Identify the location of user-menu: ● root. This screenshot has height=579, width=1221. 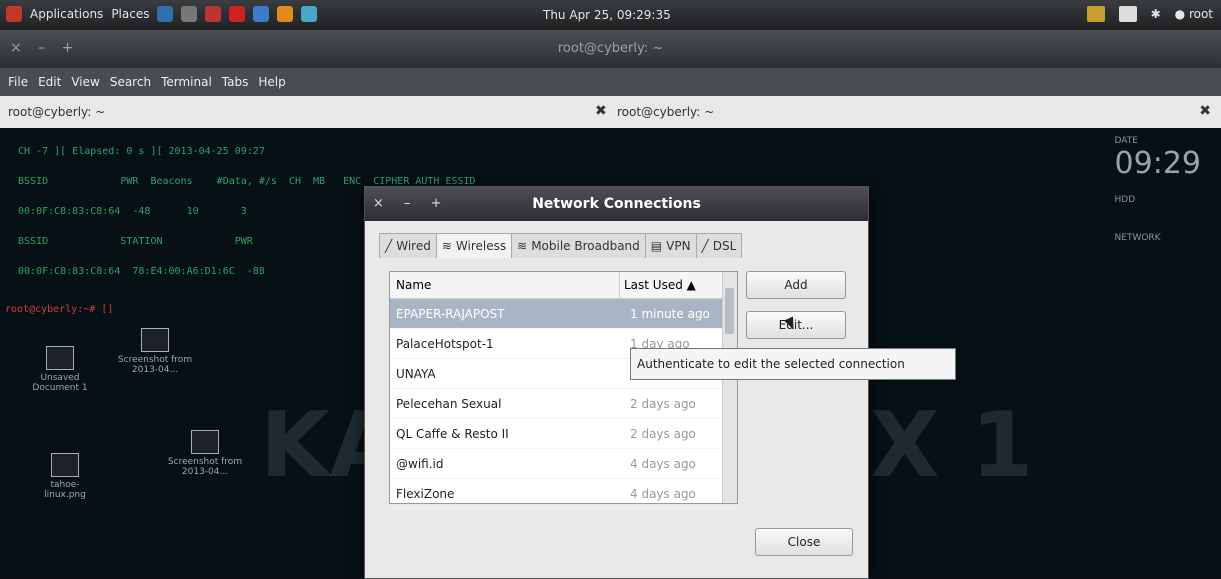
(1194, 14).